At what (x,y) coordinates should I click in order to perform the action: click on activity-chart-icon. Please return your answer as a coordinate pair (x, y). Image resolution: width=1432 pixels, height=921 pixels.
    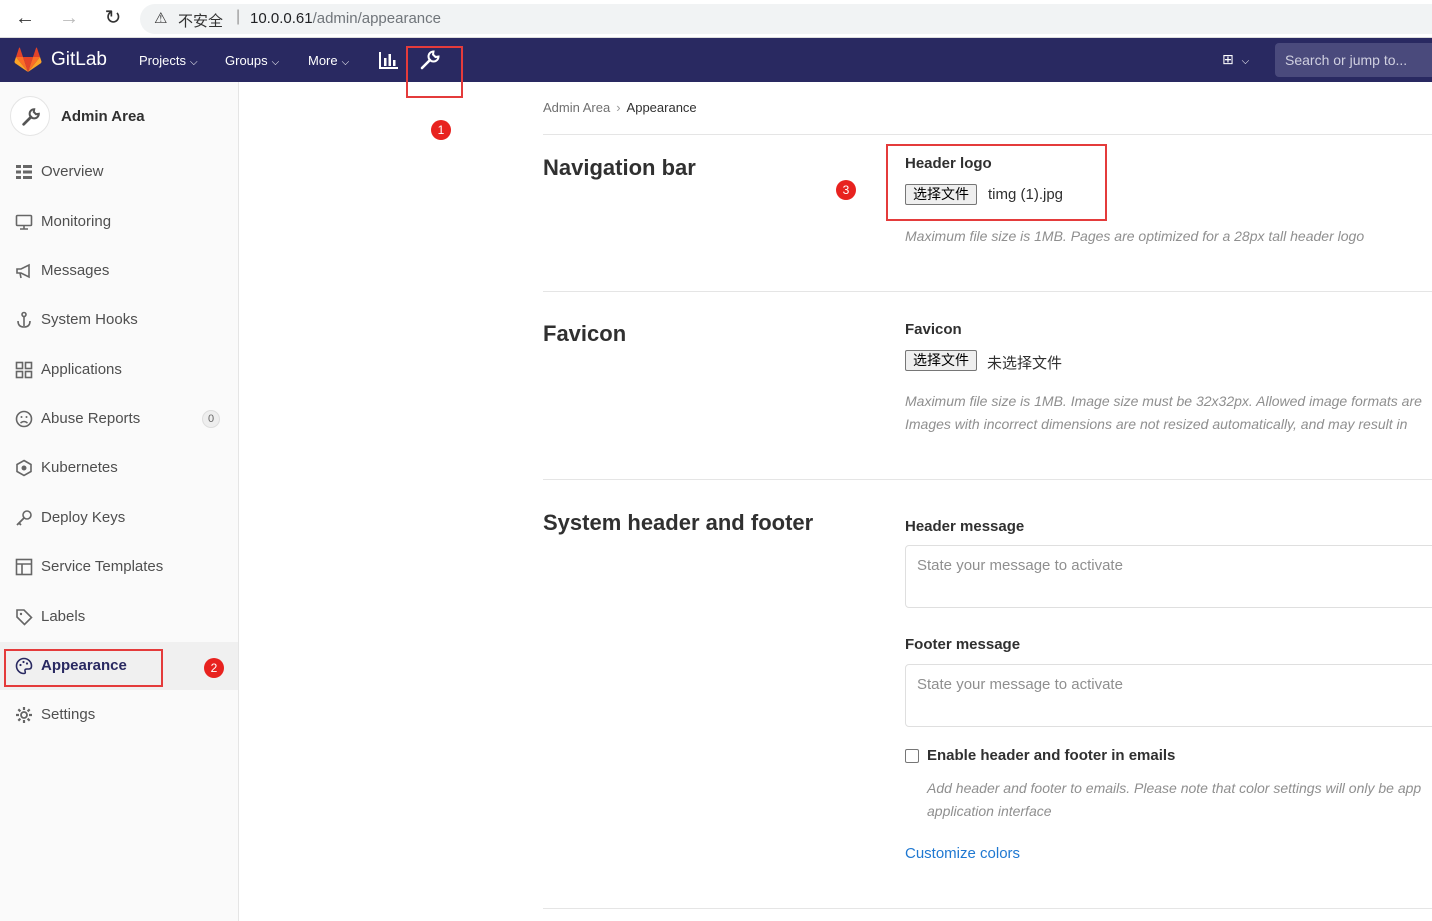
    Looking at the image, I should click on (389, 60).